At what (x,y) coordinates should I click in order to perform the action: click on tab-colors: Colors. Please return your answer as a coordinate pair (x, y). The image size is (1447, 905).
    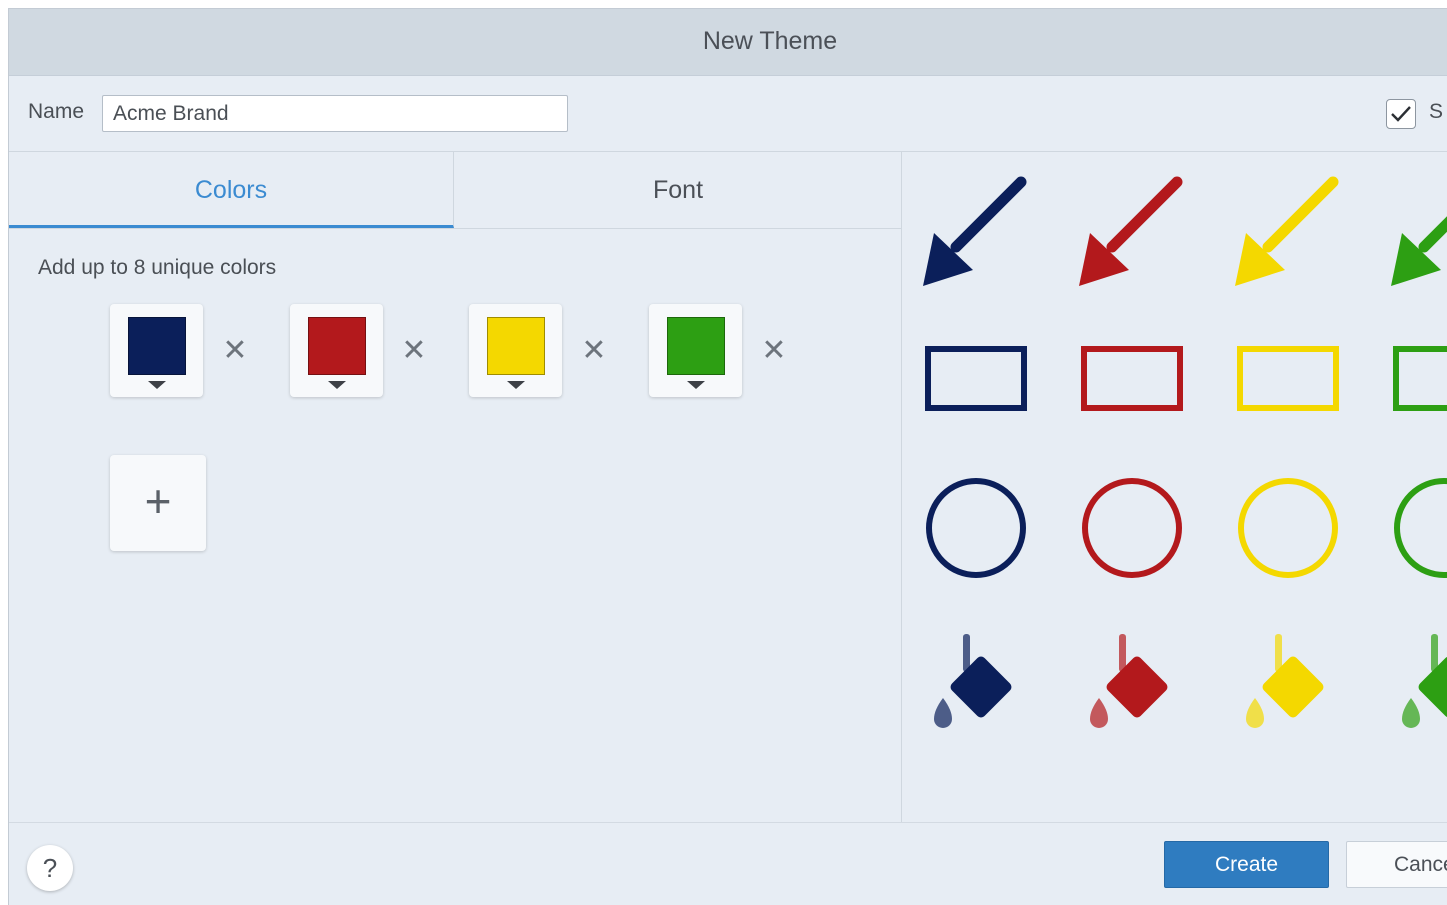
    Looking at the image, I should click on (231, 190).